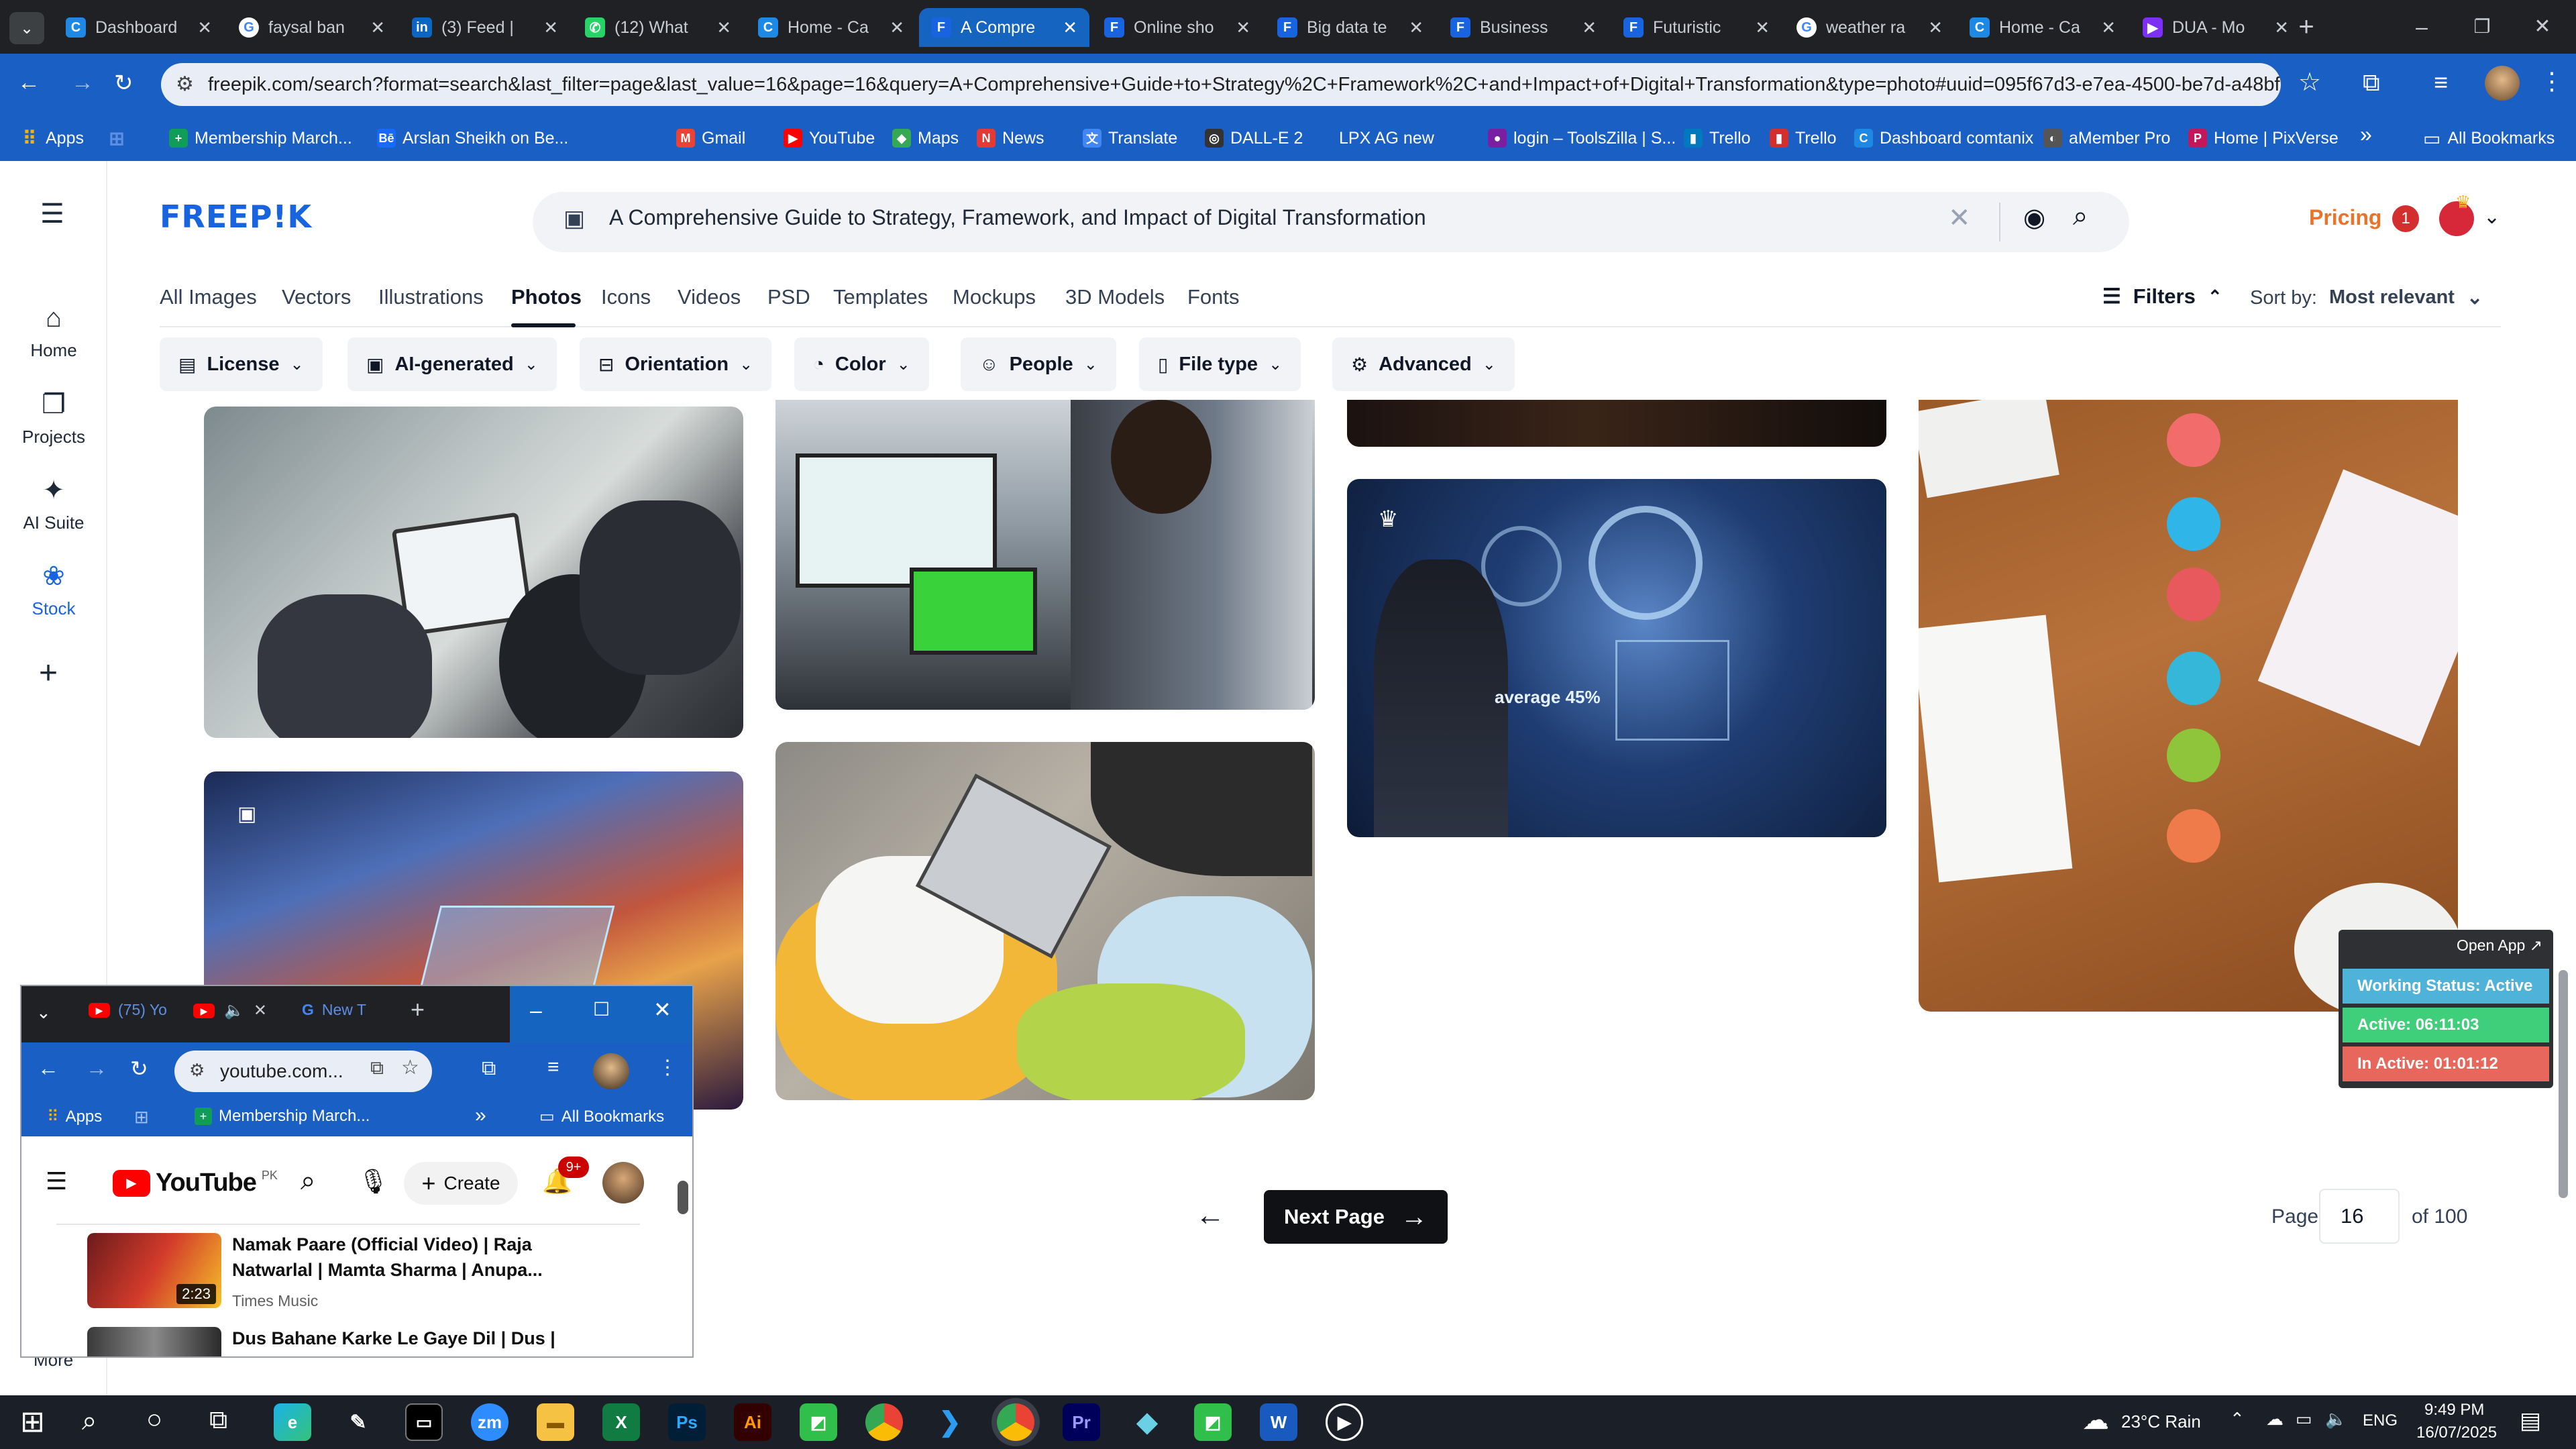 This screenshot has width=2576, height=1449. I want to click on bookmark-item: 文 Translate, so click(1130, 138).